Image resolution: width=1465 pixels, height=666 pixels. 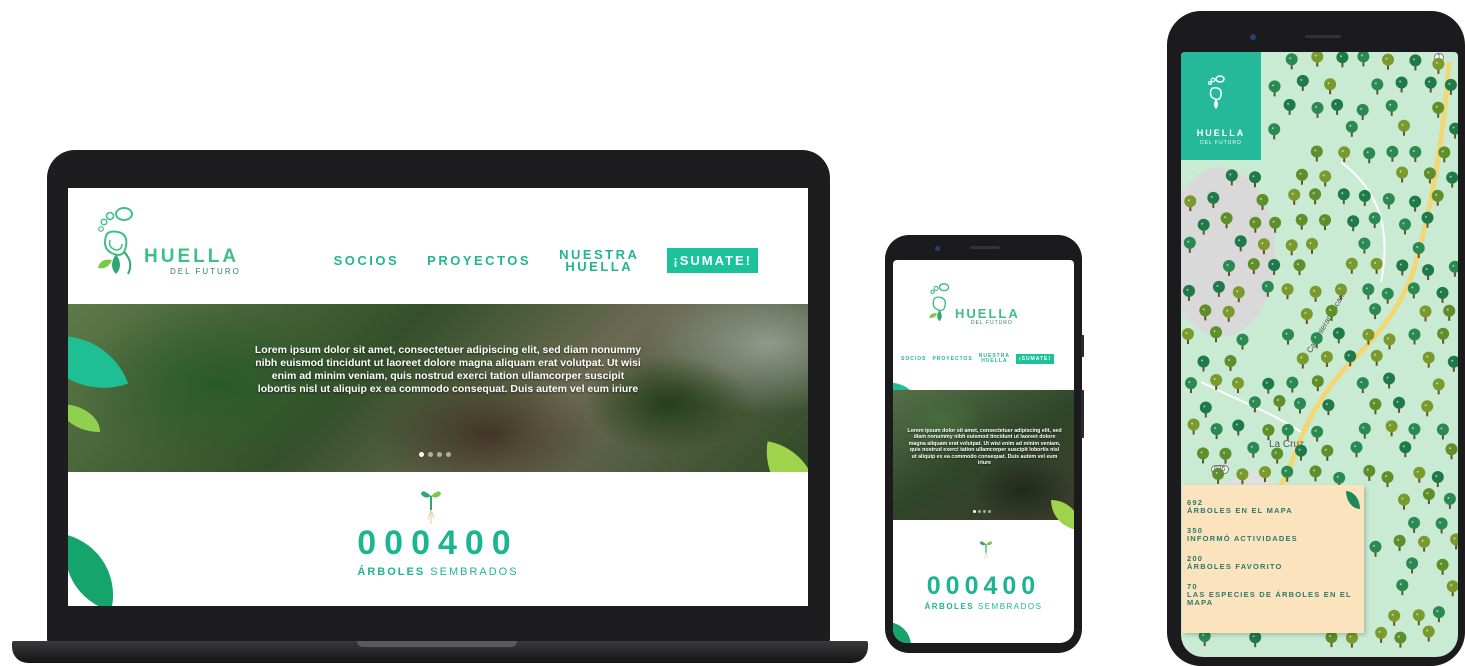 I want to click on brand-logo: HUELLA DEL FUTURO, so click(x=174, y=242).